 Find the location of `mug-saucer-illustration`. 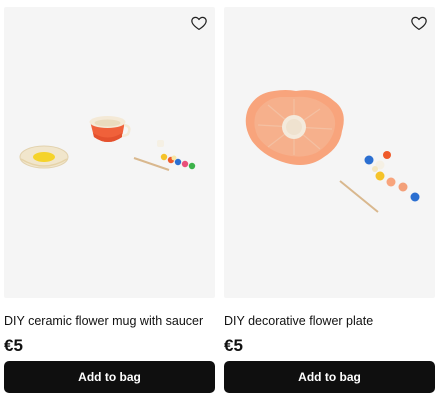

mug-saucer-illustration is located at coordinates (107, 143).